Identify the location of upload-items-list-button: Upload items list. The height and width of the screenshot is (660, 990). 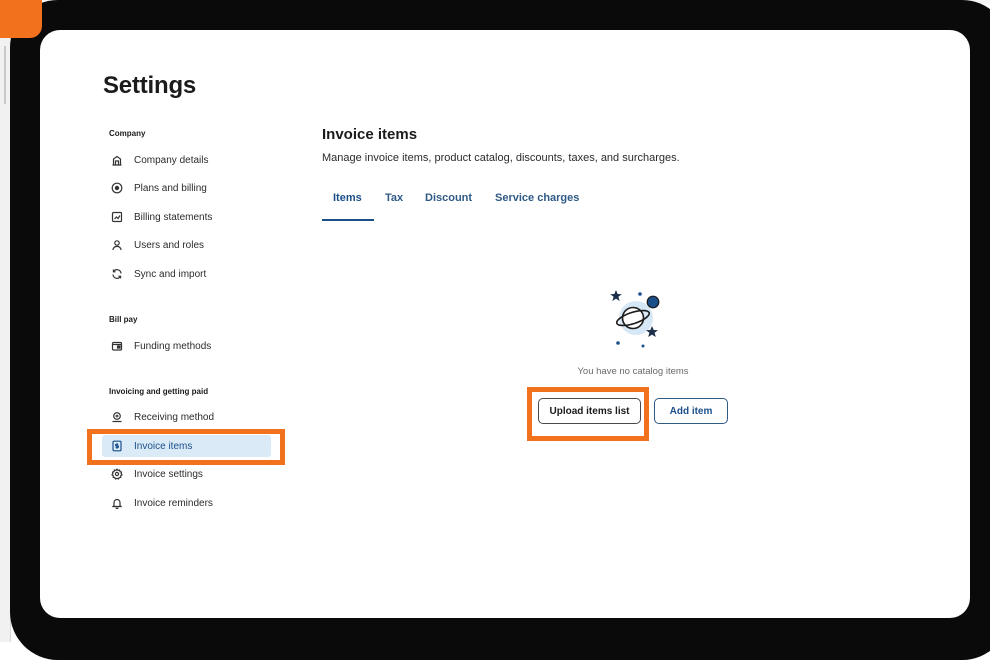
(589, 411).